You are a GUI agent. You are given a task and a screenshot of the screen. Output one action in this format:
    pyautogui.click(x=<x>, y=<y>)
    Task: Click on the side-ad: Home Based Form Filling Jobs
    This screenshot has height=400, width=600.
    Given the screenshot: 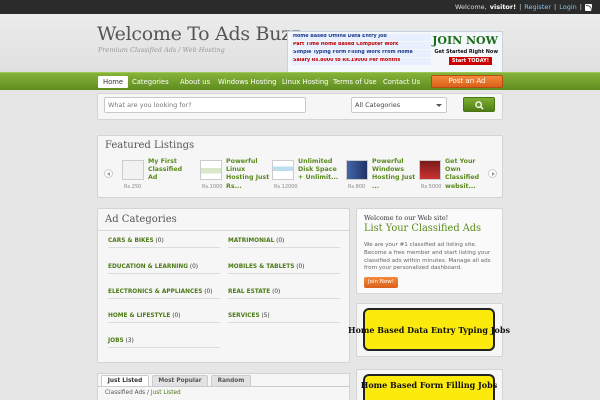 What is the action you would take?
    pyautogui.click(x=429, y=384)
    